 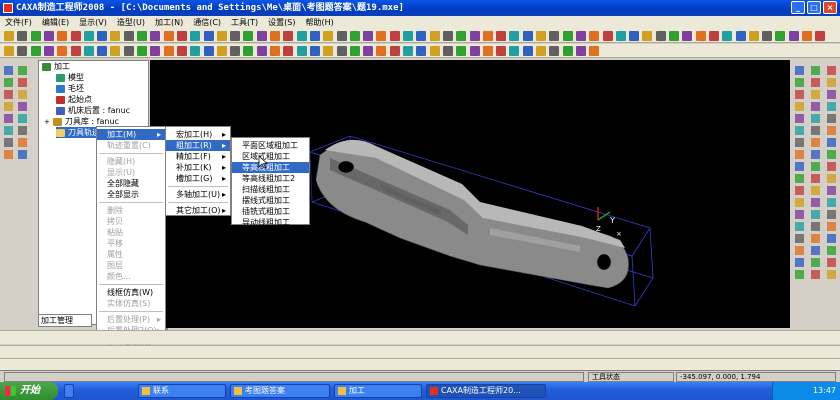 I want to click on rough-submenu-item: 导动线粗加工, so click(x=270, y=222).